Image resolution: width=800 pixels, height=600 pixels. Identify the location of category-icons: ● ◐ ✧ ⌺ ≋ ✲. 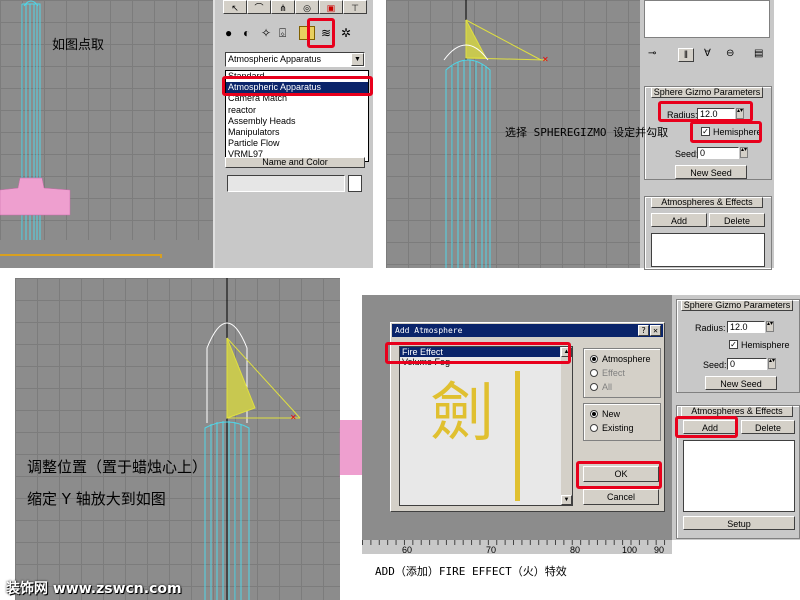
(299, 34).